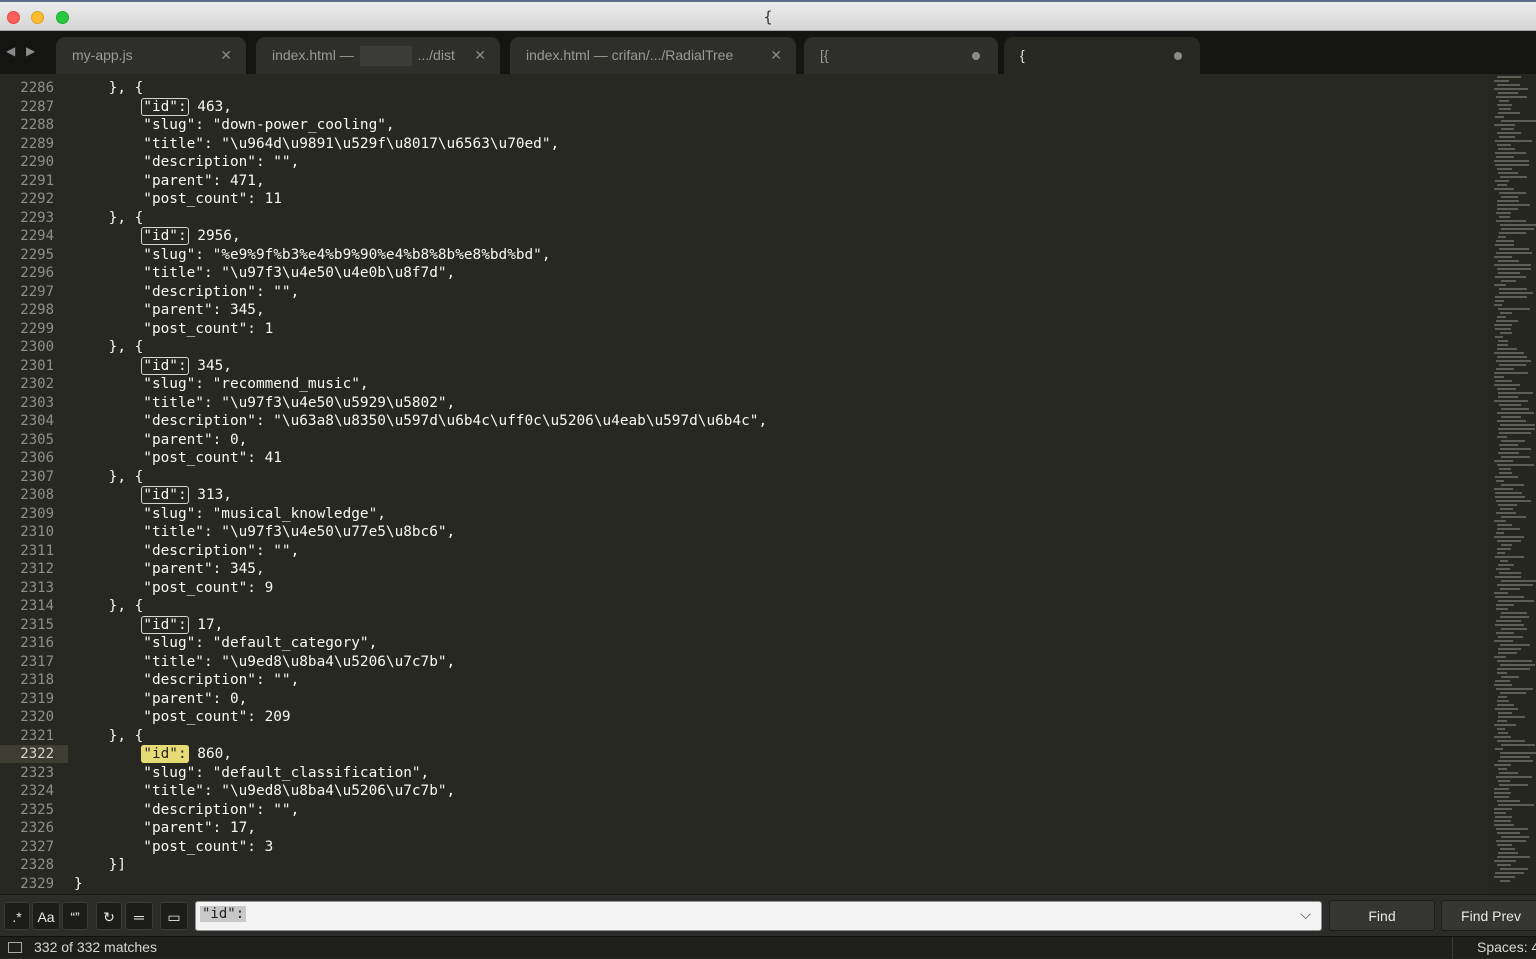 This screenshot has width=1536, height=959. I want to click on code-line: "parent": 471,, so click(169, 181).